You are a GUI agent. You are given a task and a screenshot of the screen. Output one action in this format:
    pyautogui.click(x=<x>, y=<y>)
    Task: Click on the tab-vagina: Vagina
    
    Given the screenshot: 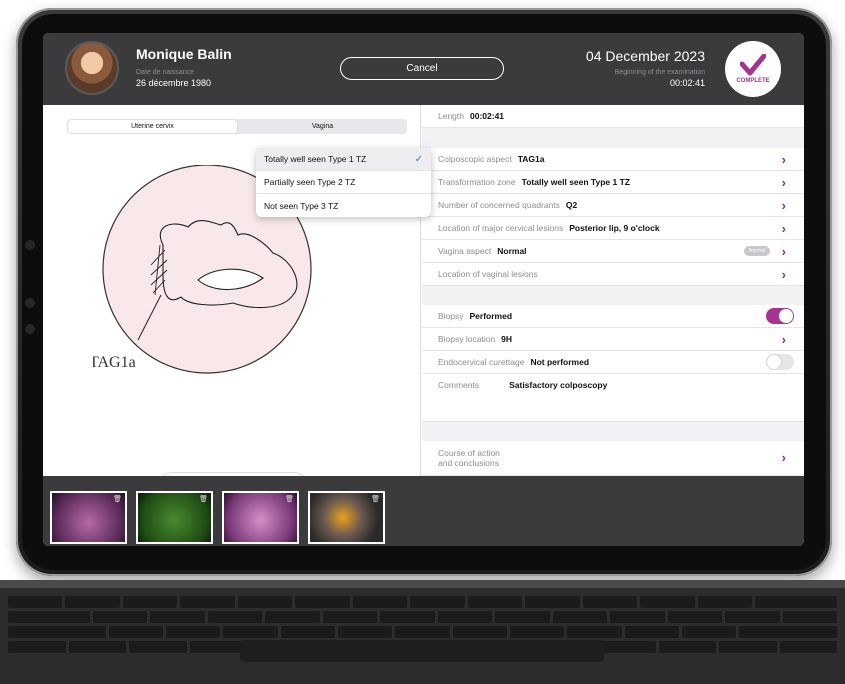 What is the action you would take?
    pyautogui.click(x=322, y=126)
    